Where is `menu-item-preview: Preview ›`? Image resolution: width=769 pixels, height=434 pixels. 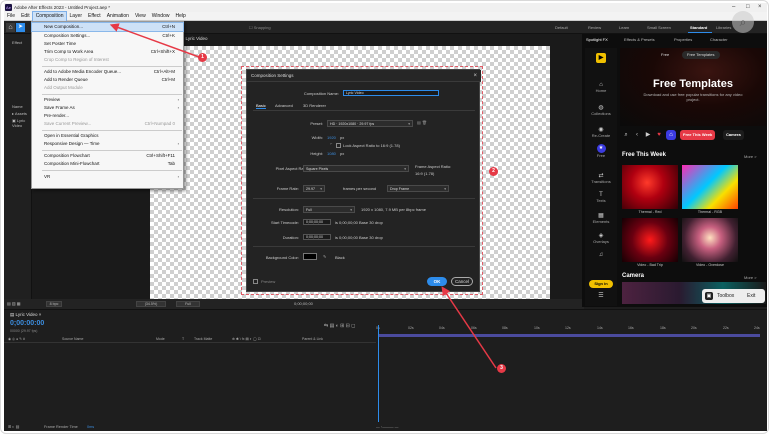 menu-item-preview: Preview › is located at coordinates (107, 100).